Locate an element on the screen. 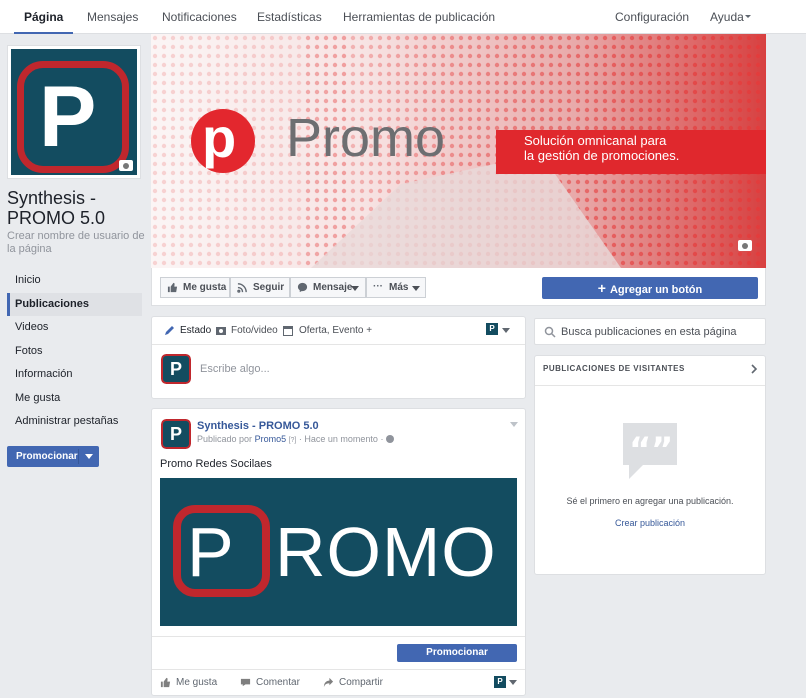  post-time: Hace un momento is located at coordinates (341, 439).